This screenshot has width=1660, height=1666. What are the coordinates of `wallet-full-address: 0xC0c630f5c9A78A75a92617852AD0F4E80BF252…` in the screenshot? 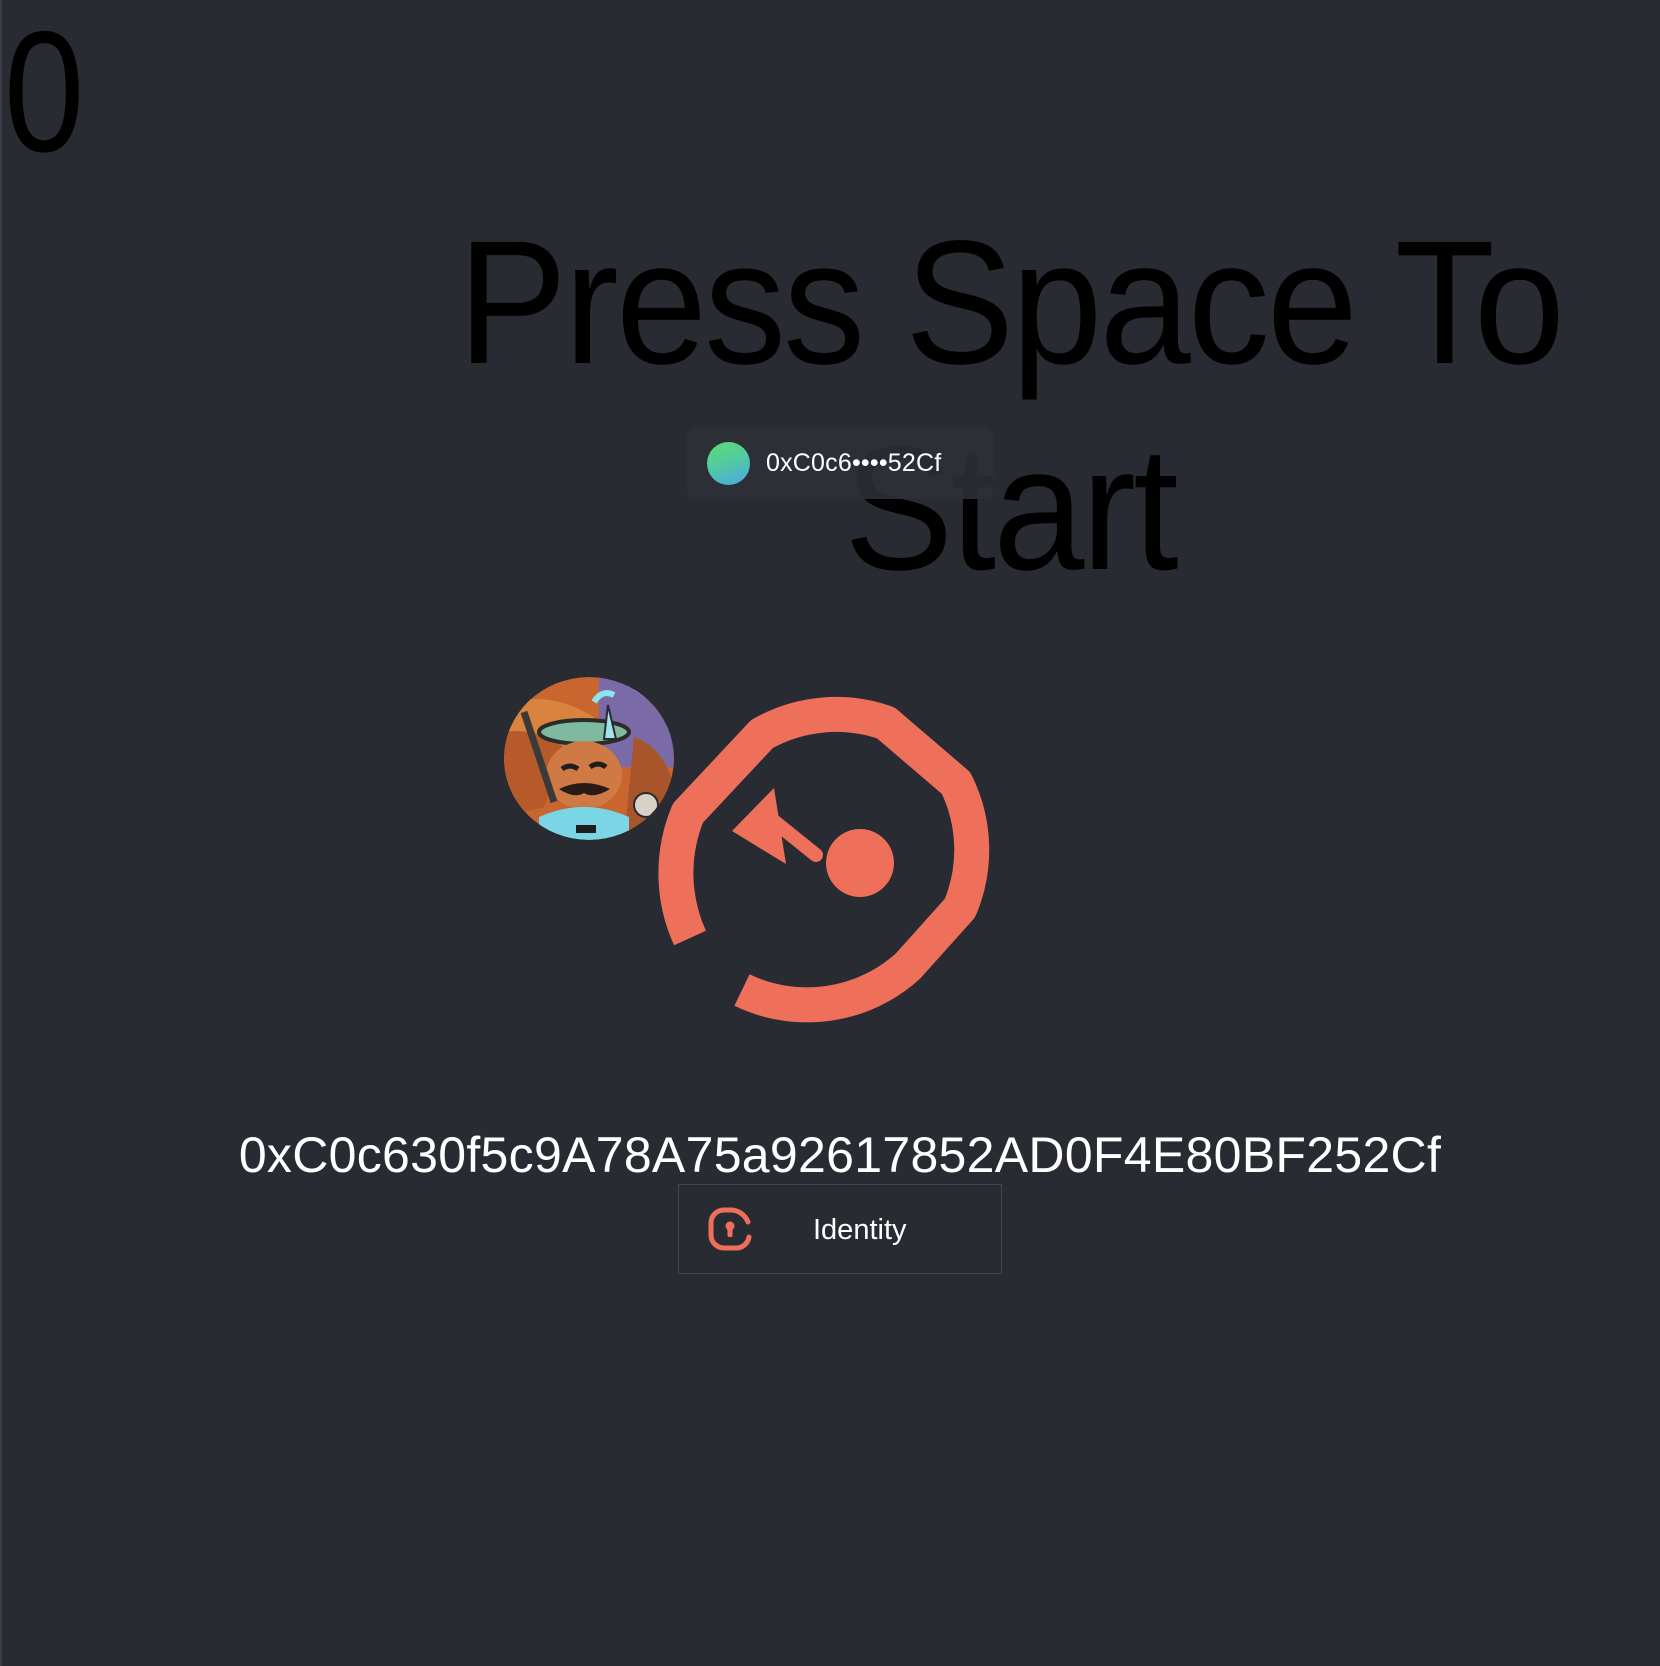 It's located at (840, 1155).